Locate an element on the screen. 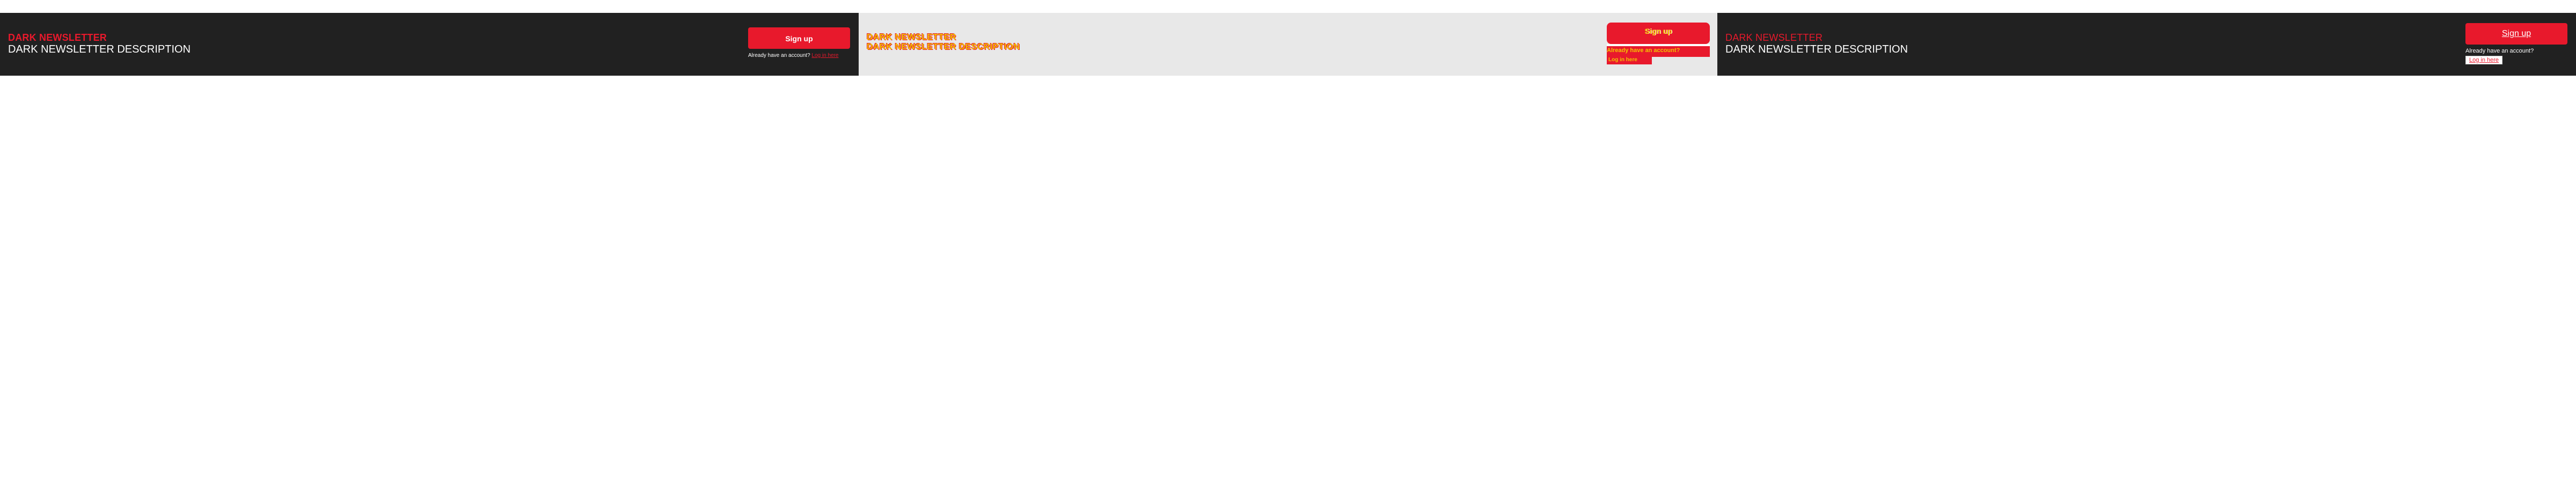 Image resolution: width=2576 pixels, height=483 pixels. account-prompt-row: Already have an account? Log in here is located at coordinates (799, 55).